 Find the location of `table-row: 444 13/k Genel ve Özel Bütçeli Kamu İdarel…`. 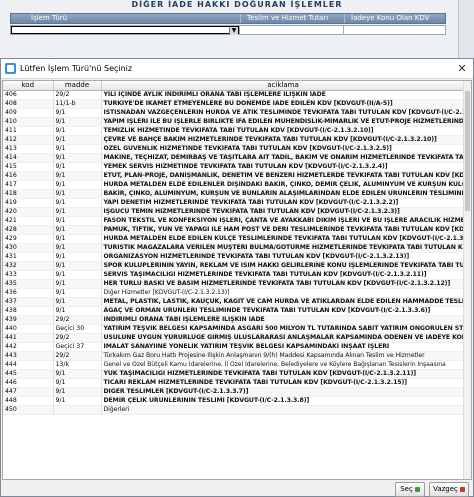

table-row: 444 13/k Genel ve Özel Bütçeli Kamu İdarel… is located at coordinates (234, 365).